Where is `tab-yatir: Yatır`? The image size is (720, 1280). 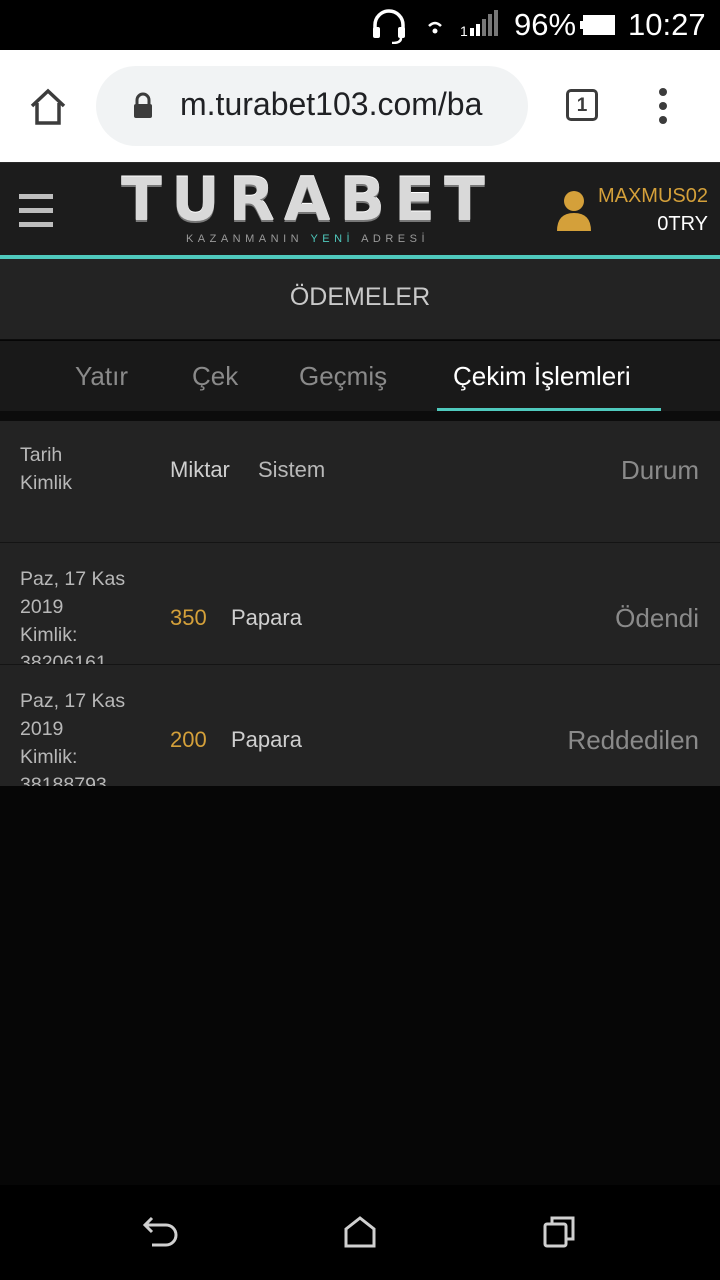 tab-yatir: Yatır is located at coordinates (101, 376).